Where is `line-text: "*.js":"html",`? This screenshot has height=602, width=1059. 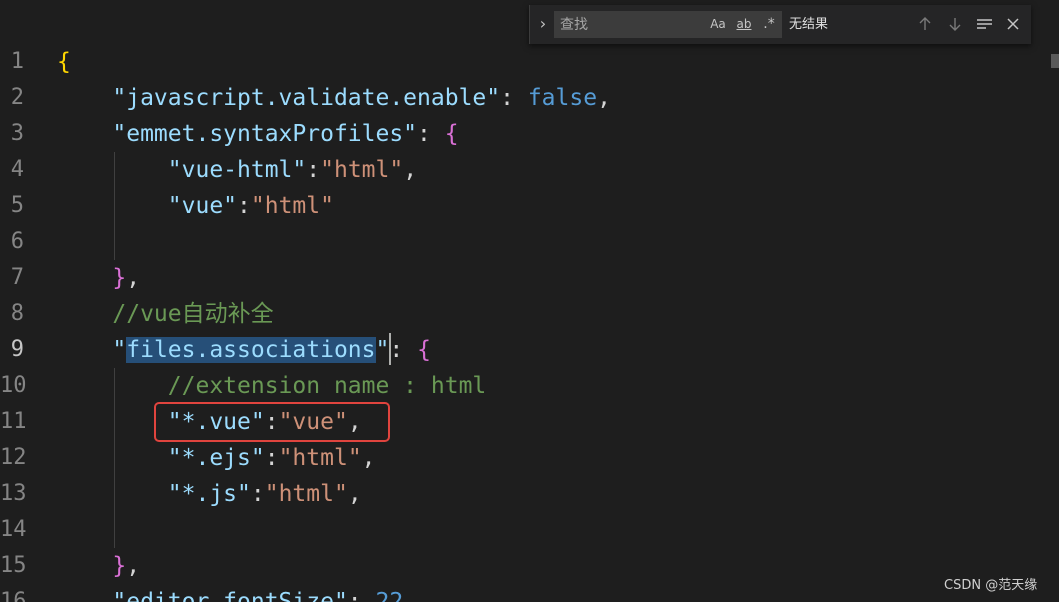
line-text: "*.js":"html", is located at coordinates (209, 494).